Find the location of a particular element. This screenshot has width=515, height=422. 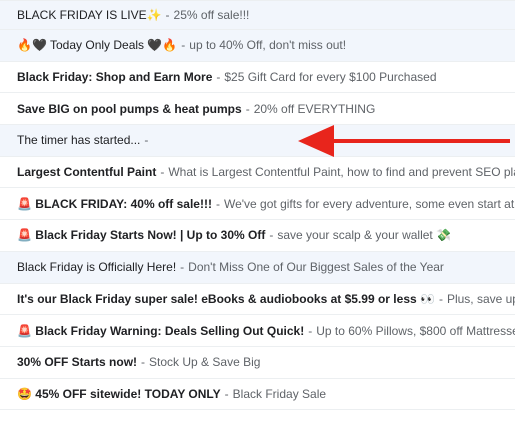

email-snippet: $25 Gift Card for every $100 Purchased is located at coordinates (330, 77).